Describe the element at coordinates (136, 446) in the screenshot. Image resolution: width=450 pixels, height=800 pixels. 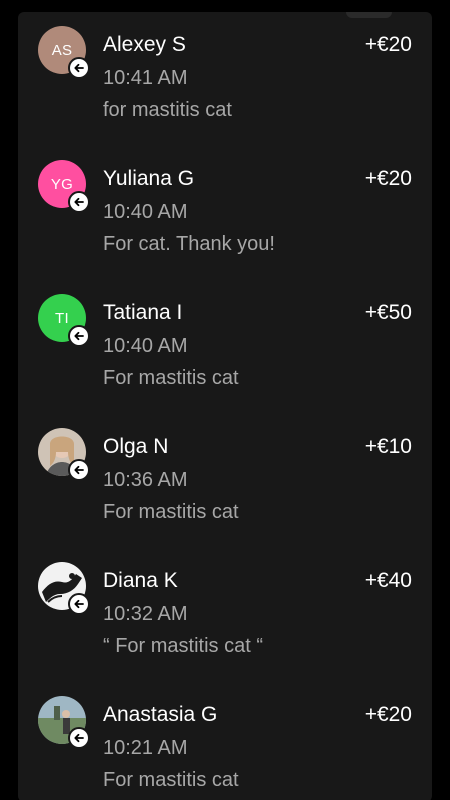
I see `sender-name: Olga N` at that location.